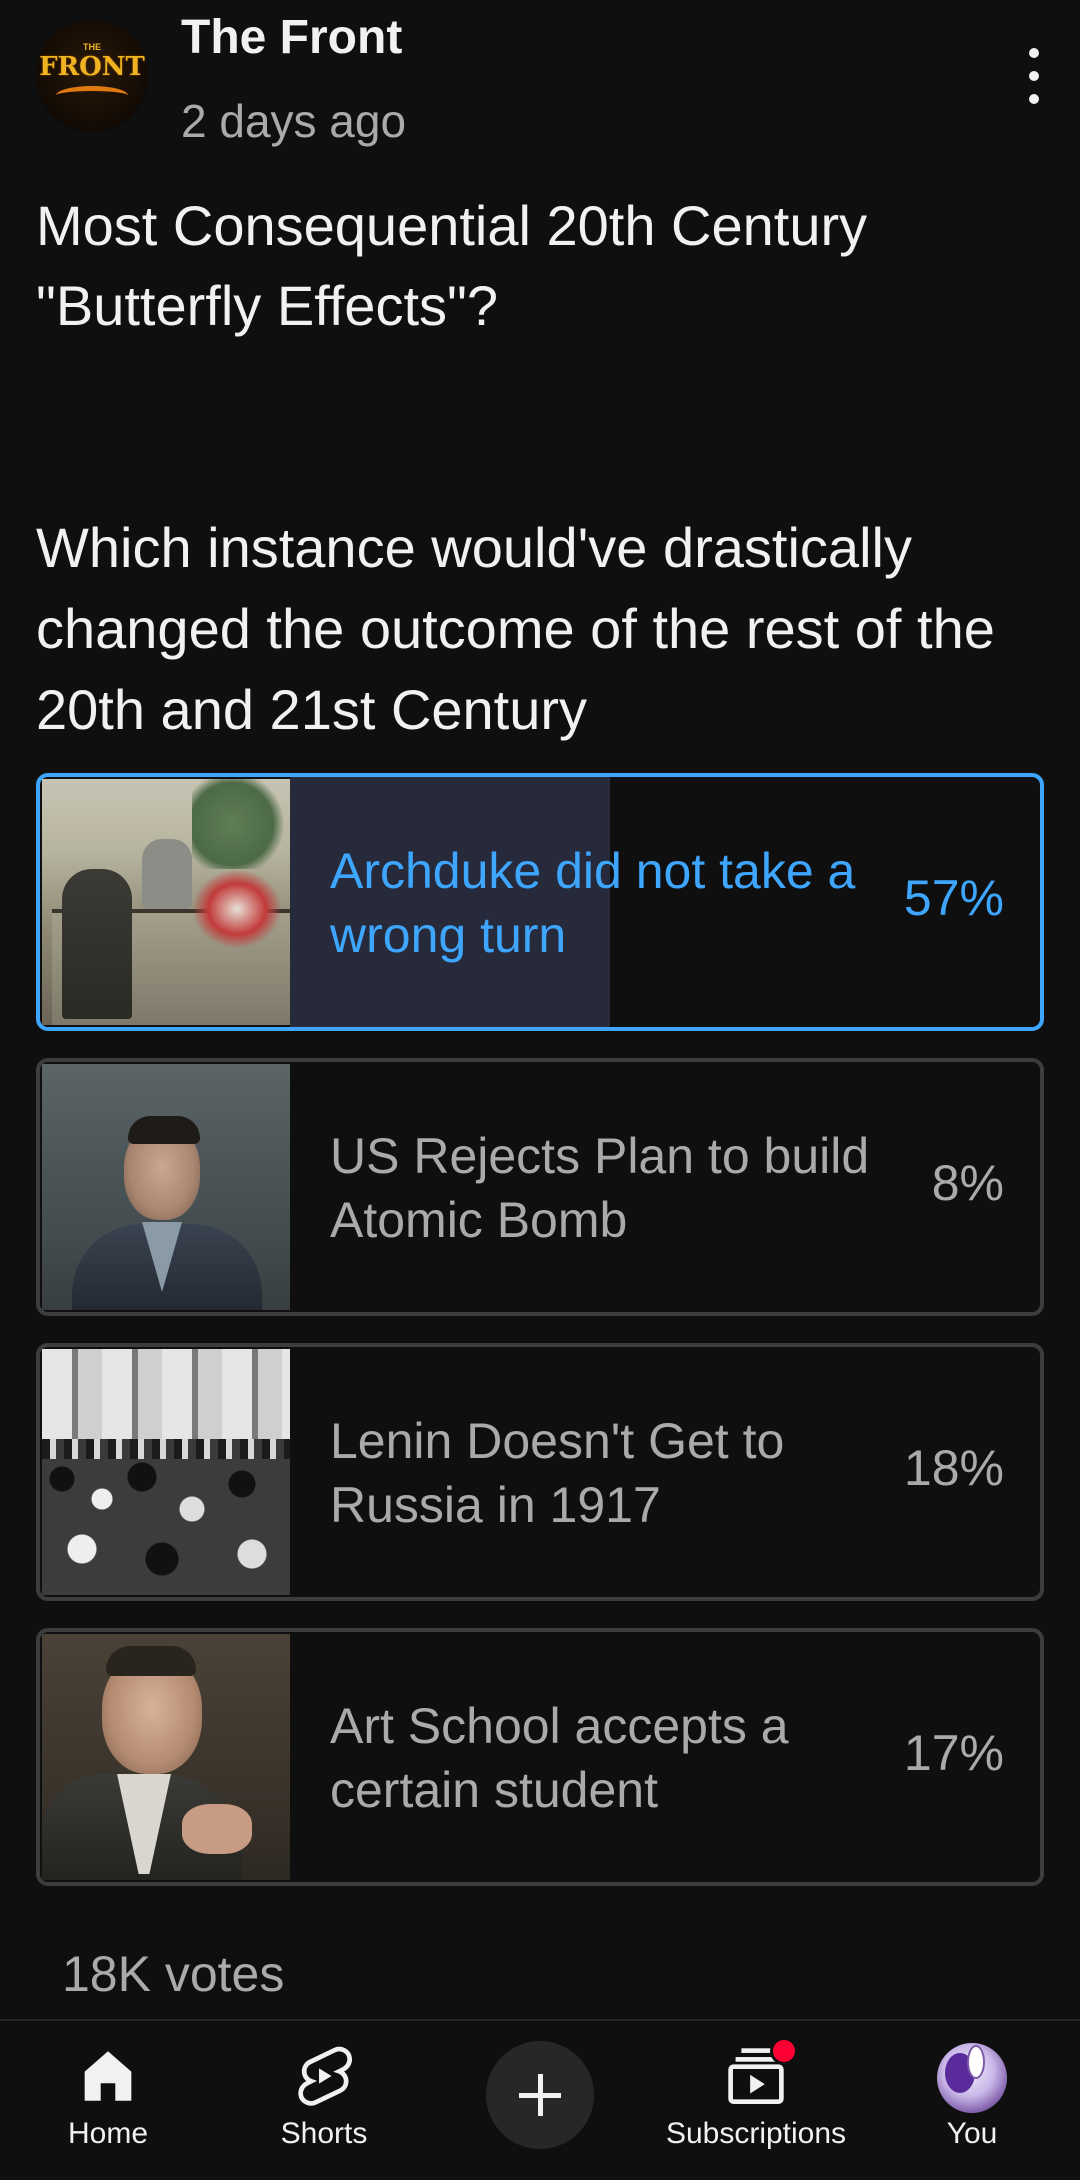 The width and height of the screenshot is (1080, 2180). Describe the element at coordinates (1034, 76) in the screenshot. I see `more-options-icon` at that location.